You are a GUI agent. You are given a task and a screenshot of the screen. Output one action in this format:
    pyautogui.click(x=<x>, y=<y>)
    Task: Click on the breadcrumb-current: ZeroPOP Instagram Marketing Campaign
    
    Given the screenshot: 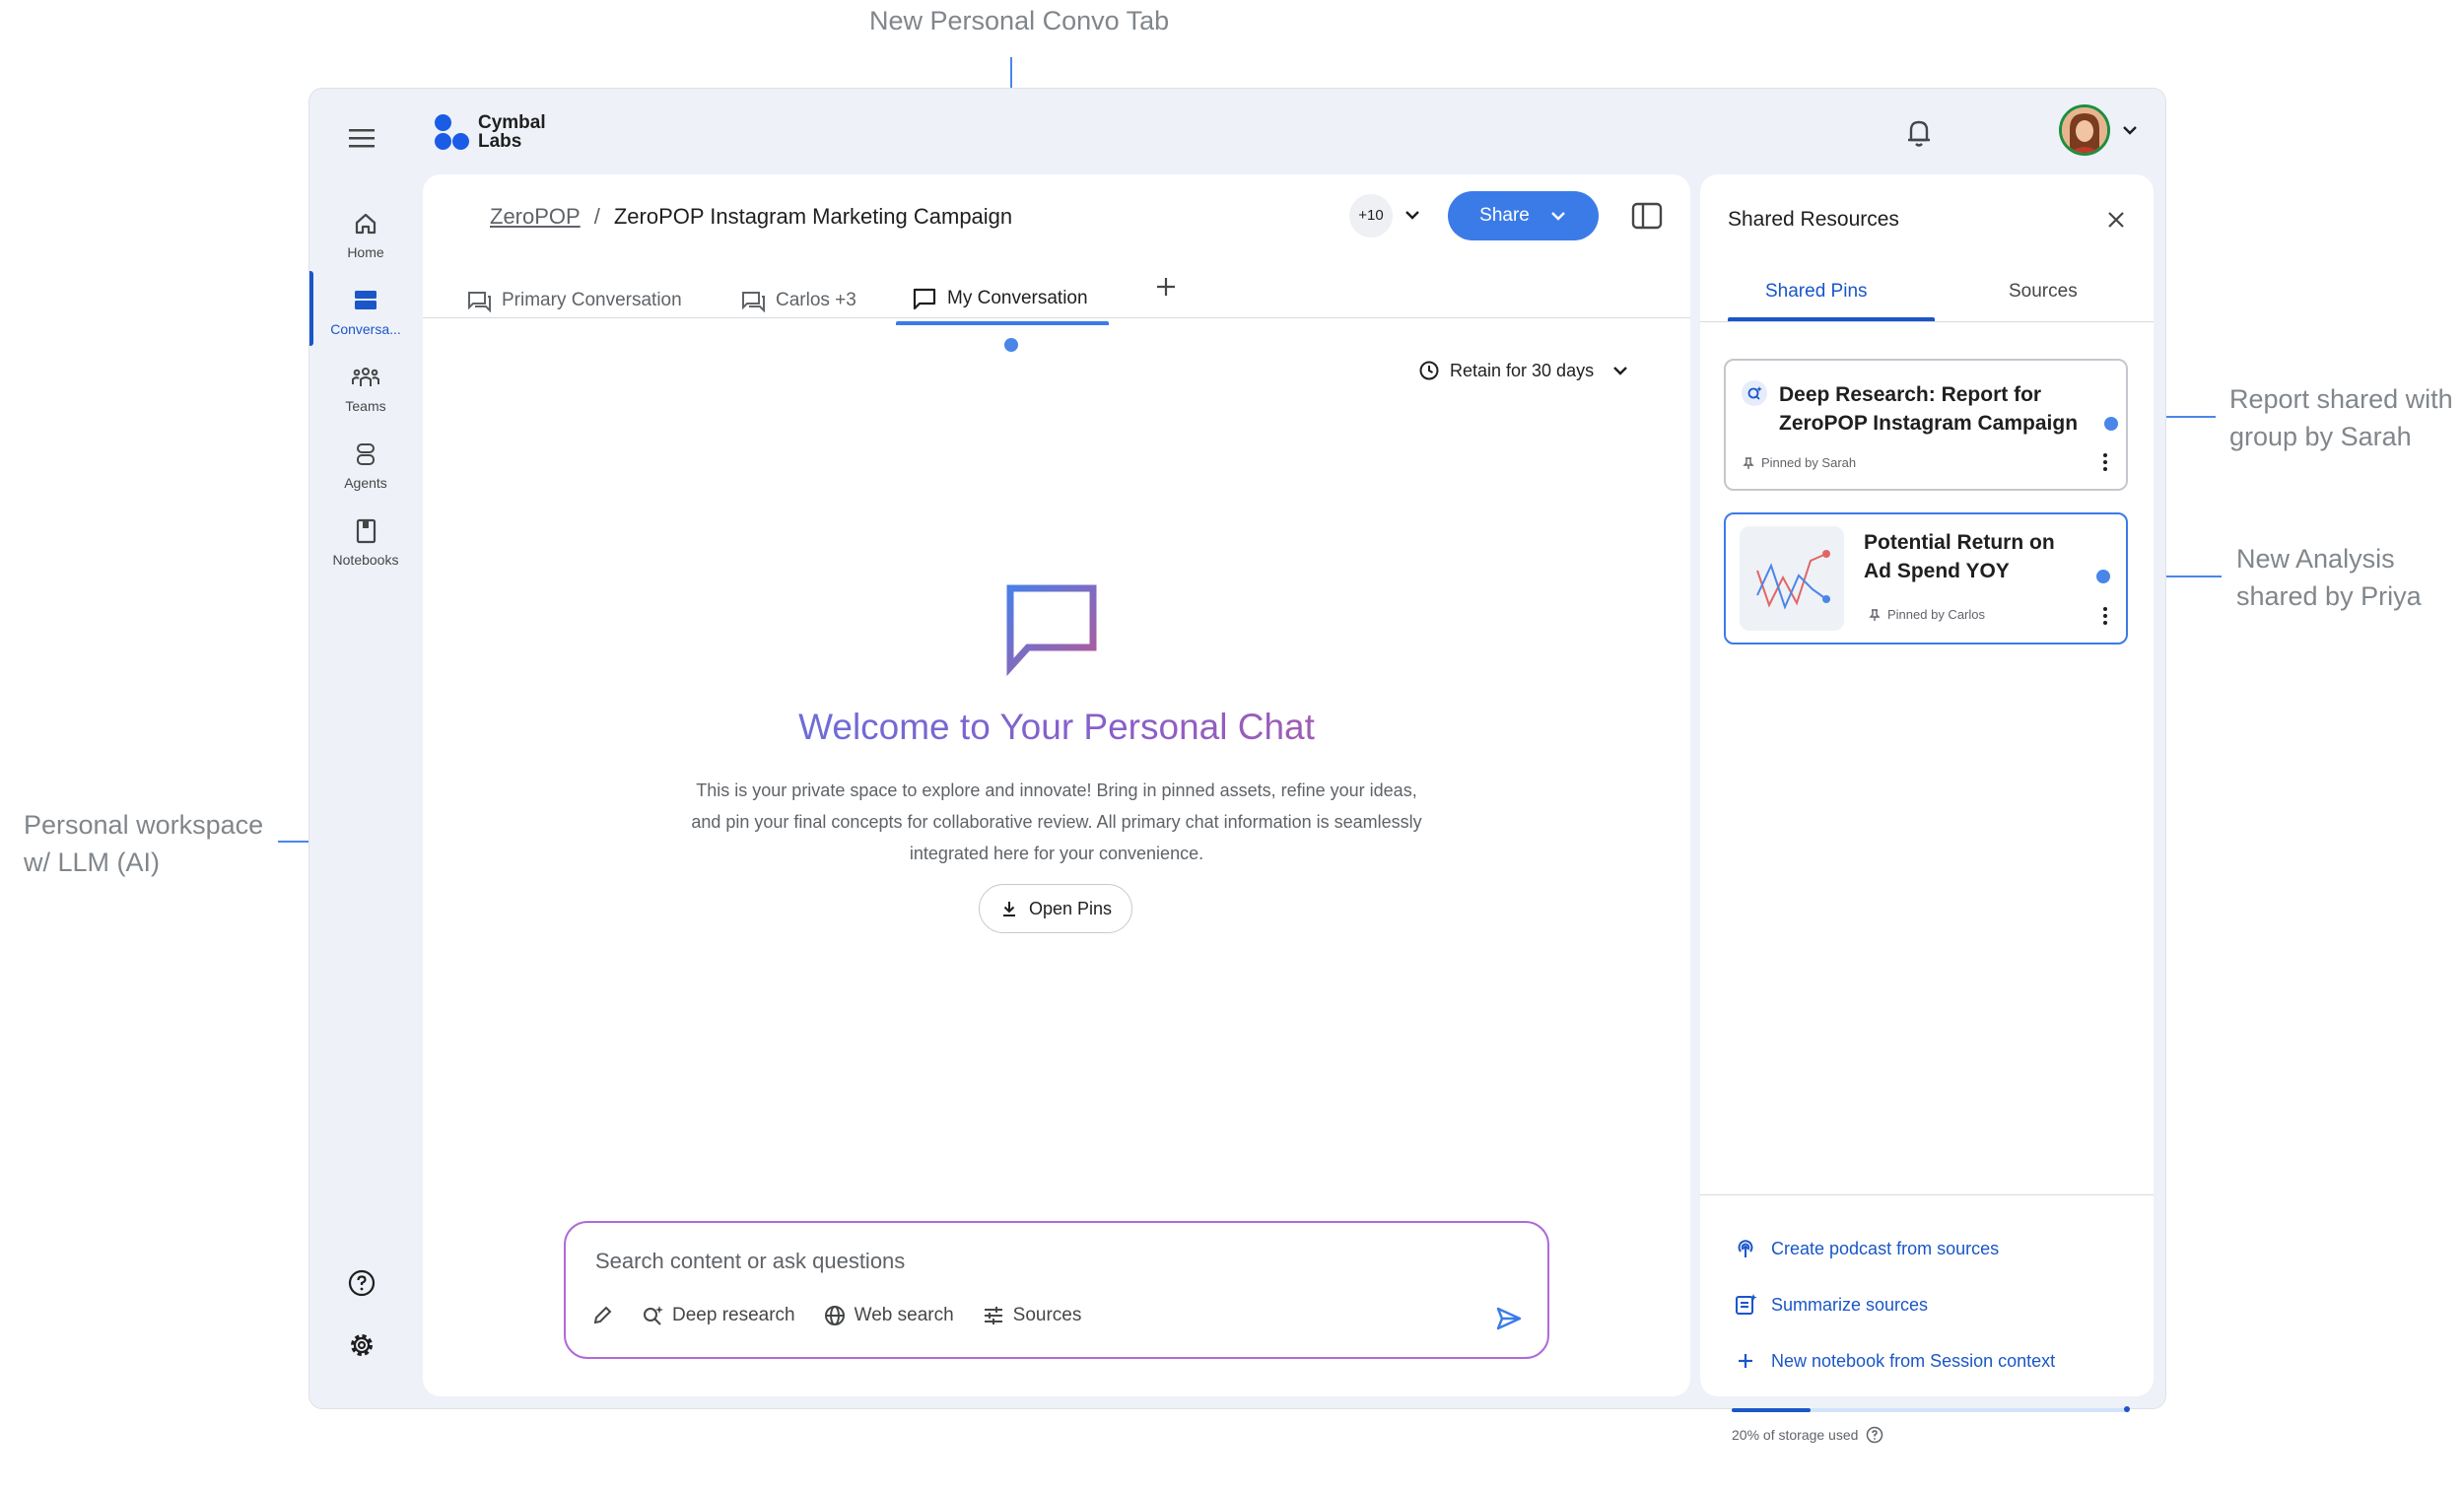 What is the action you would take?
    pyautogui.click(x=813, y=217)
    